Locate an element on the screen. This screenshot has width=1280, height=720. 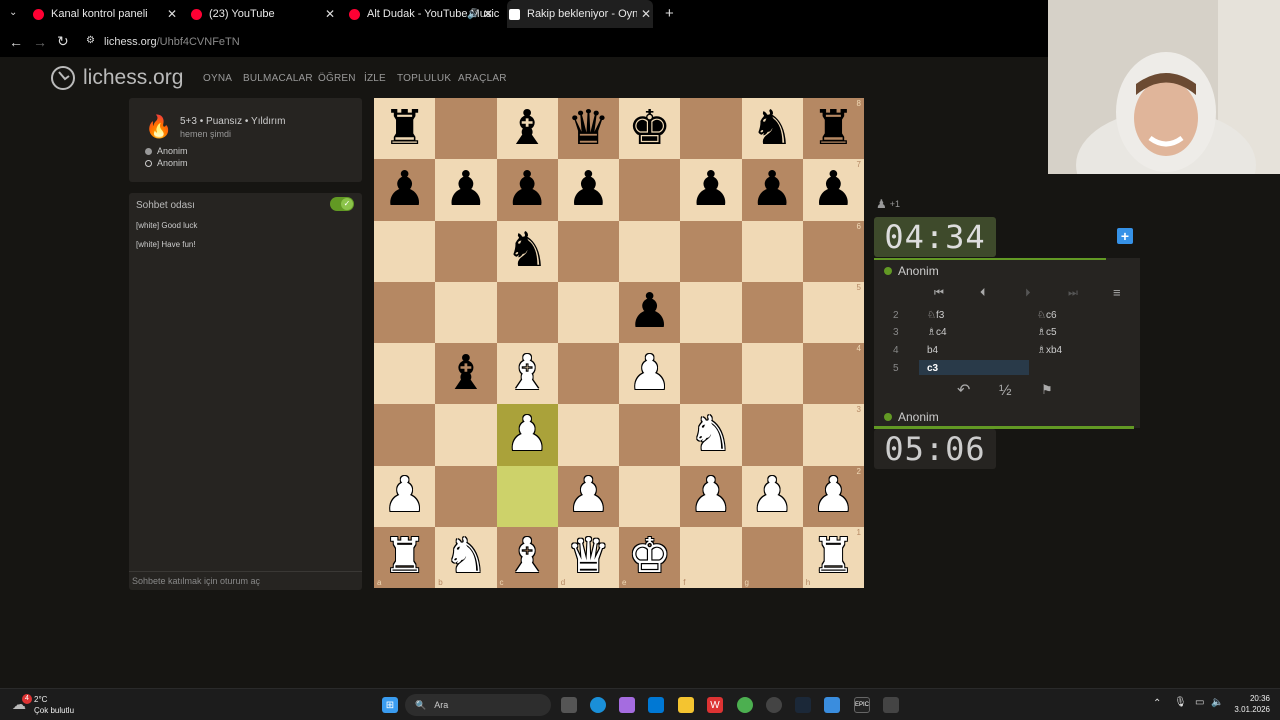
square-d3 is located at coordinates (588, 435).